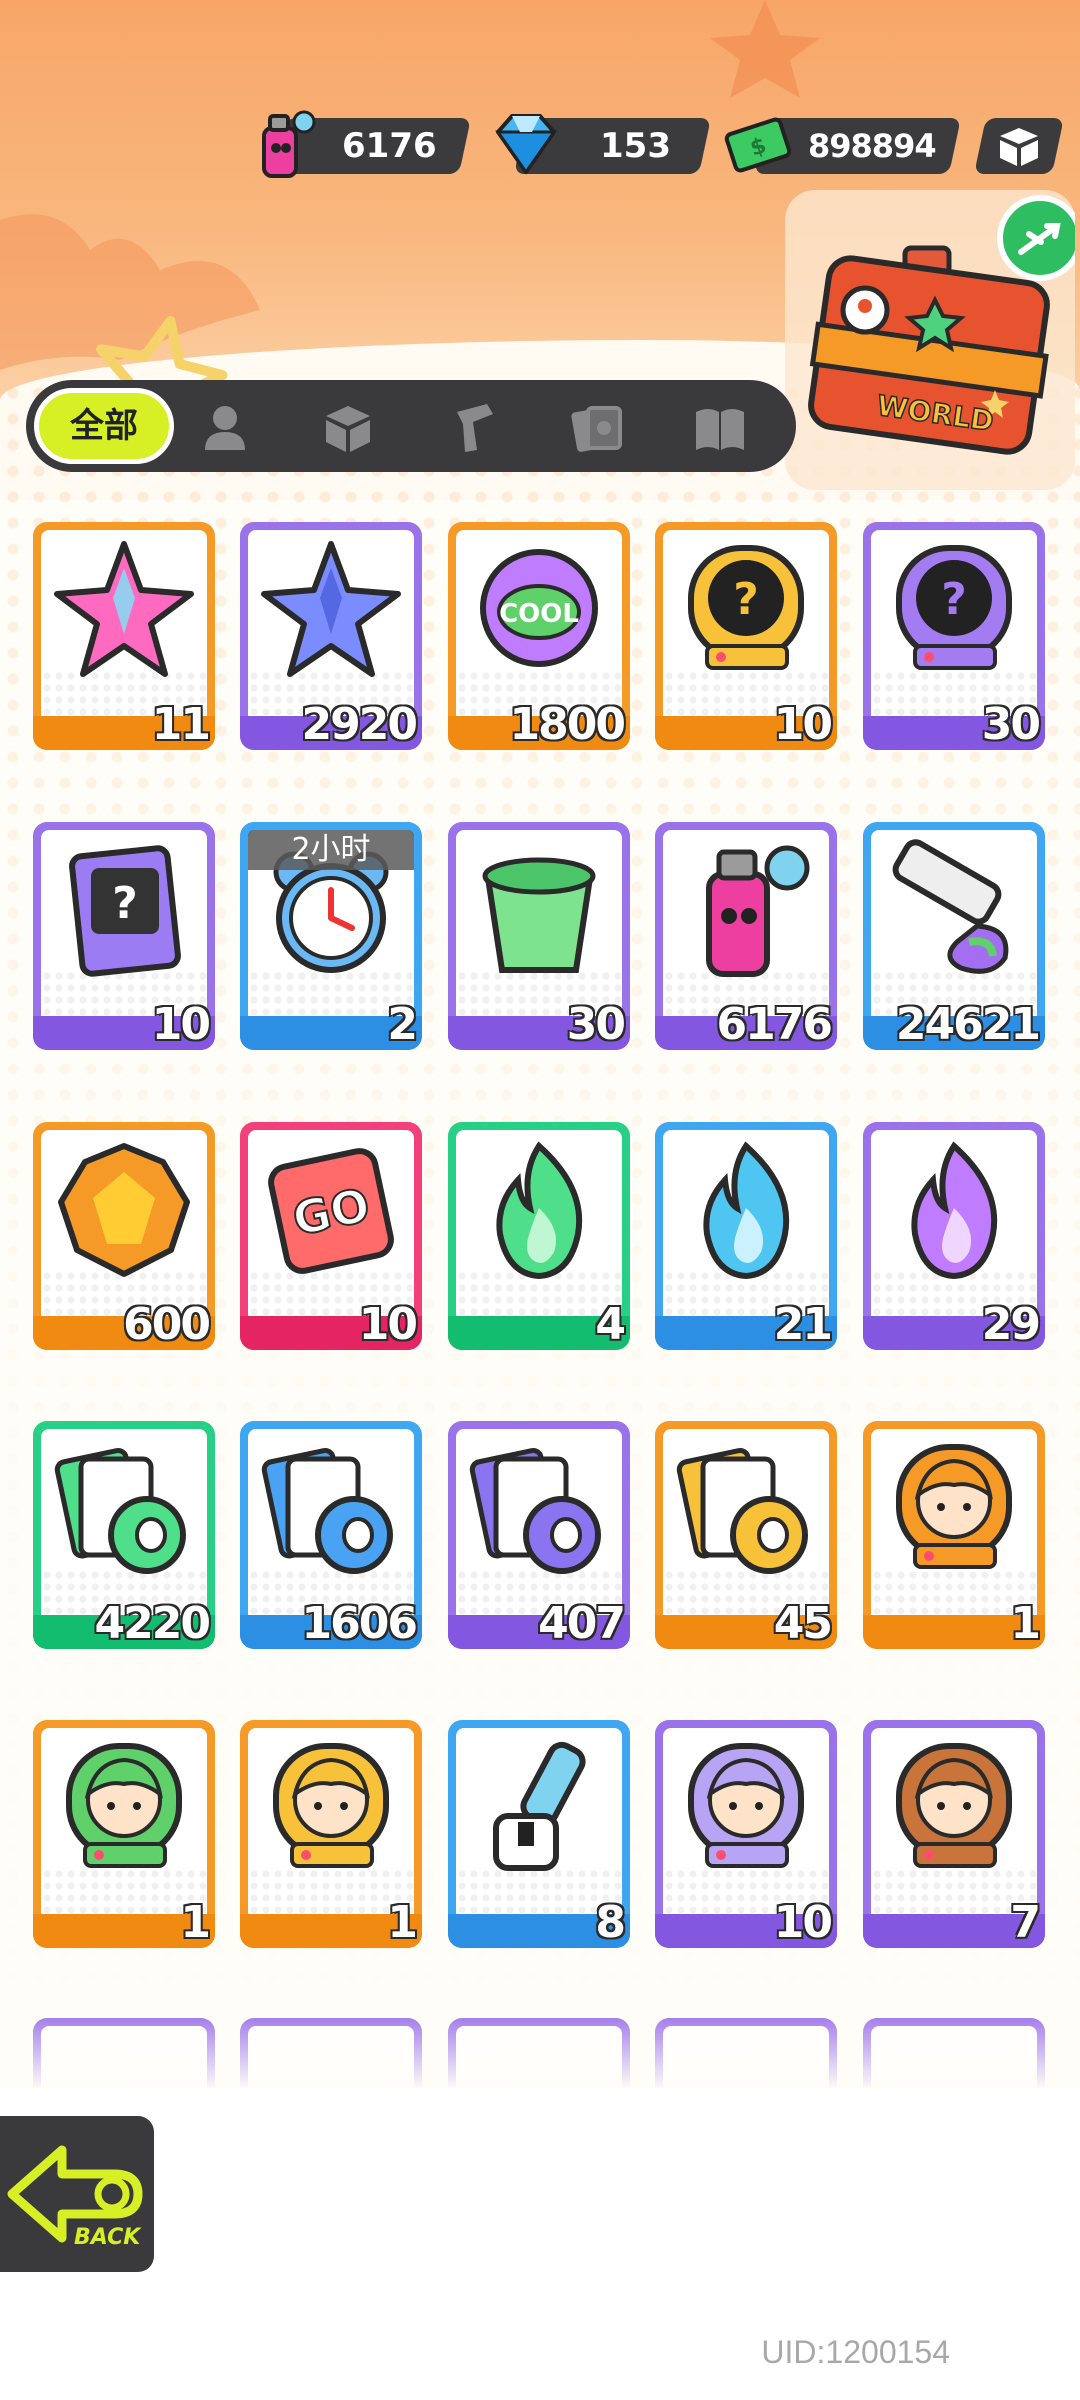 This screenshot has height=2400, width=1080. What do you see at coordinates (108, 2237) in the screenshot?
I see `back-label: BACK` at bounding box center [108, 2237].